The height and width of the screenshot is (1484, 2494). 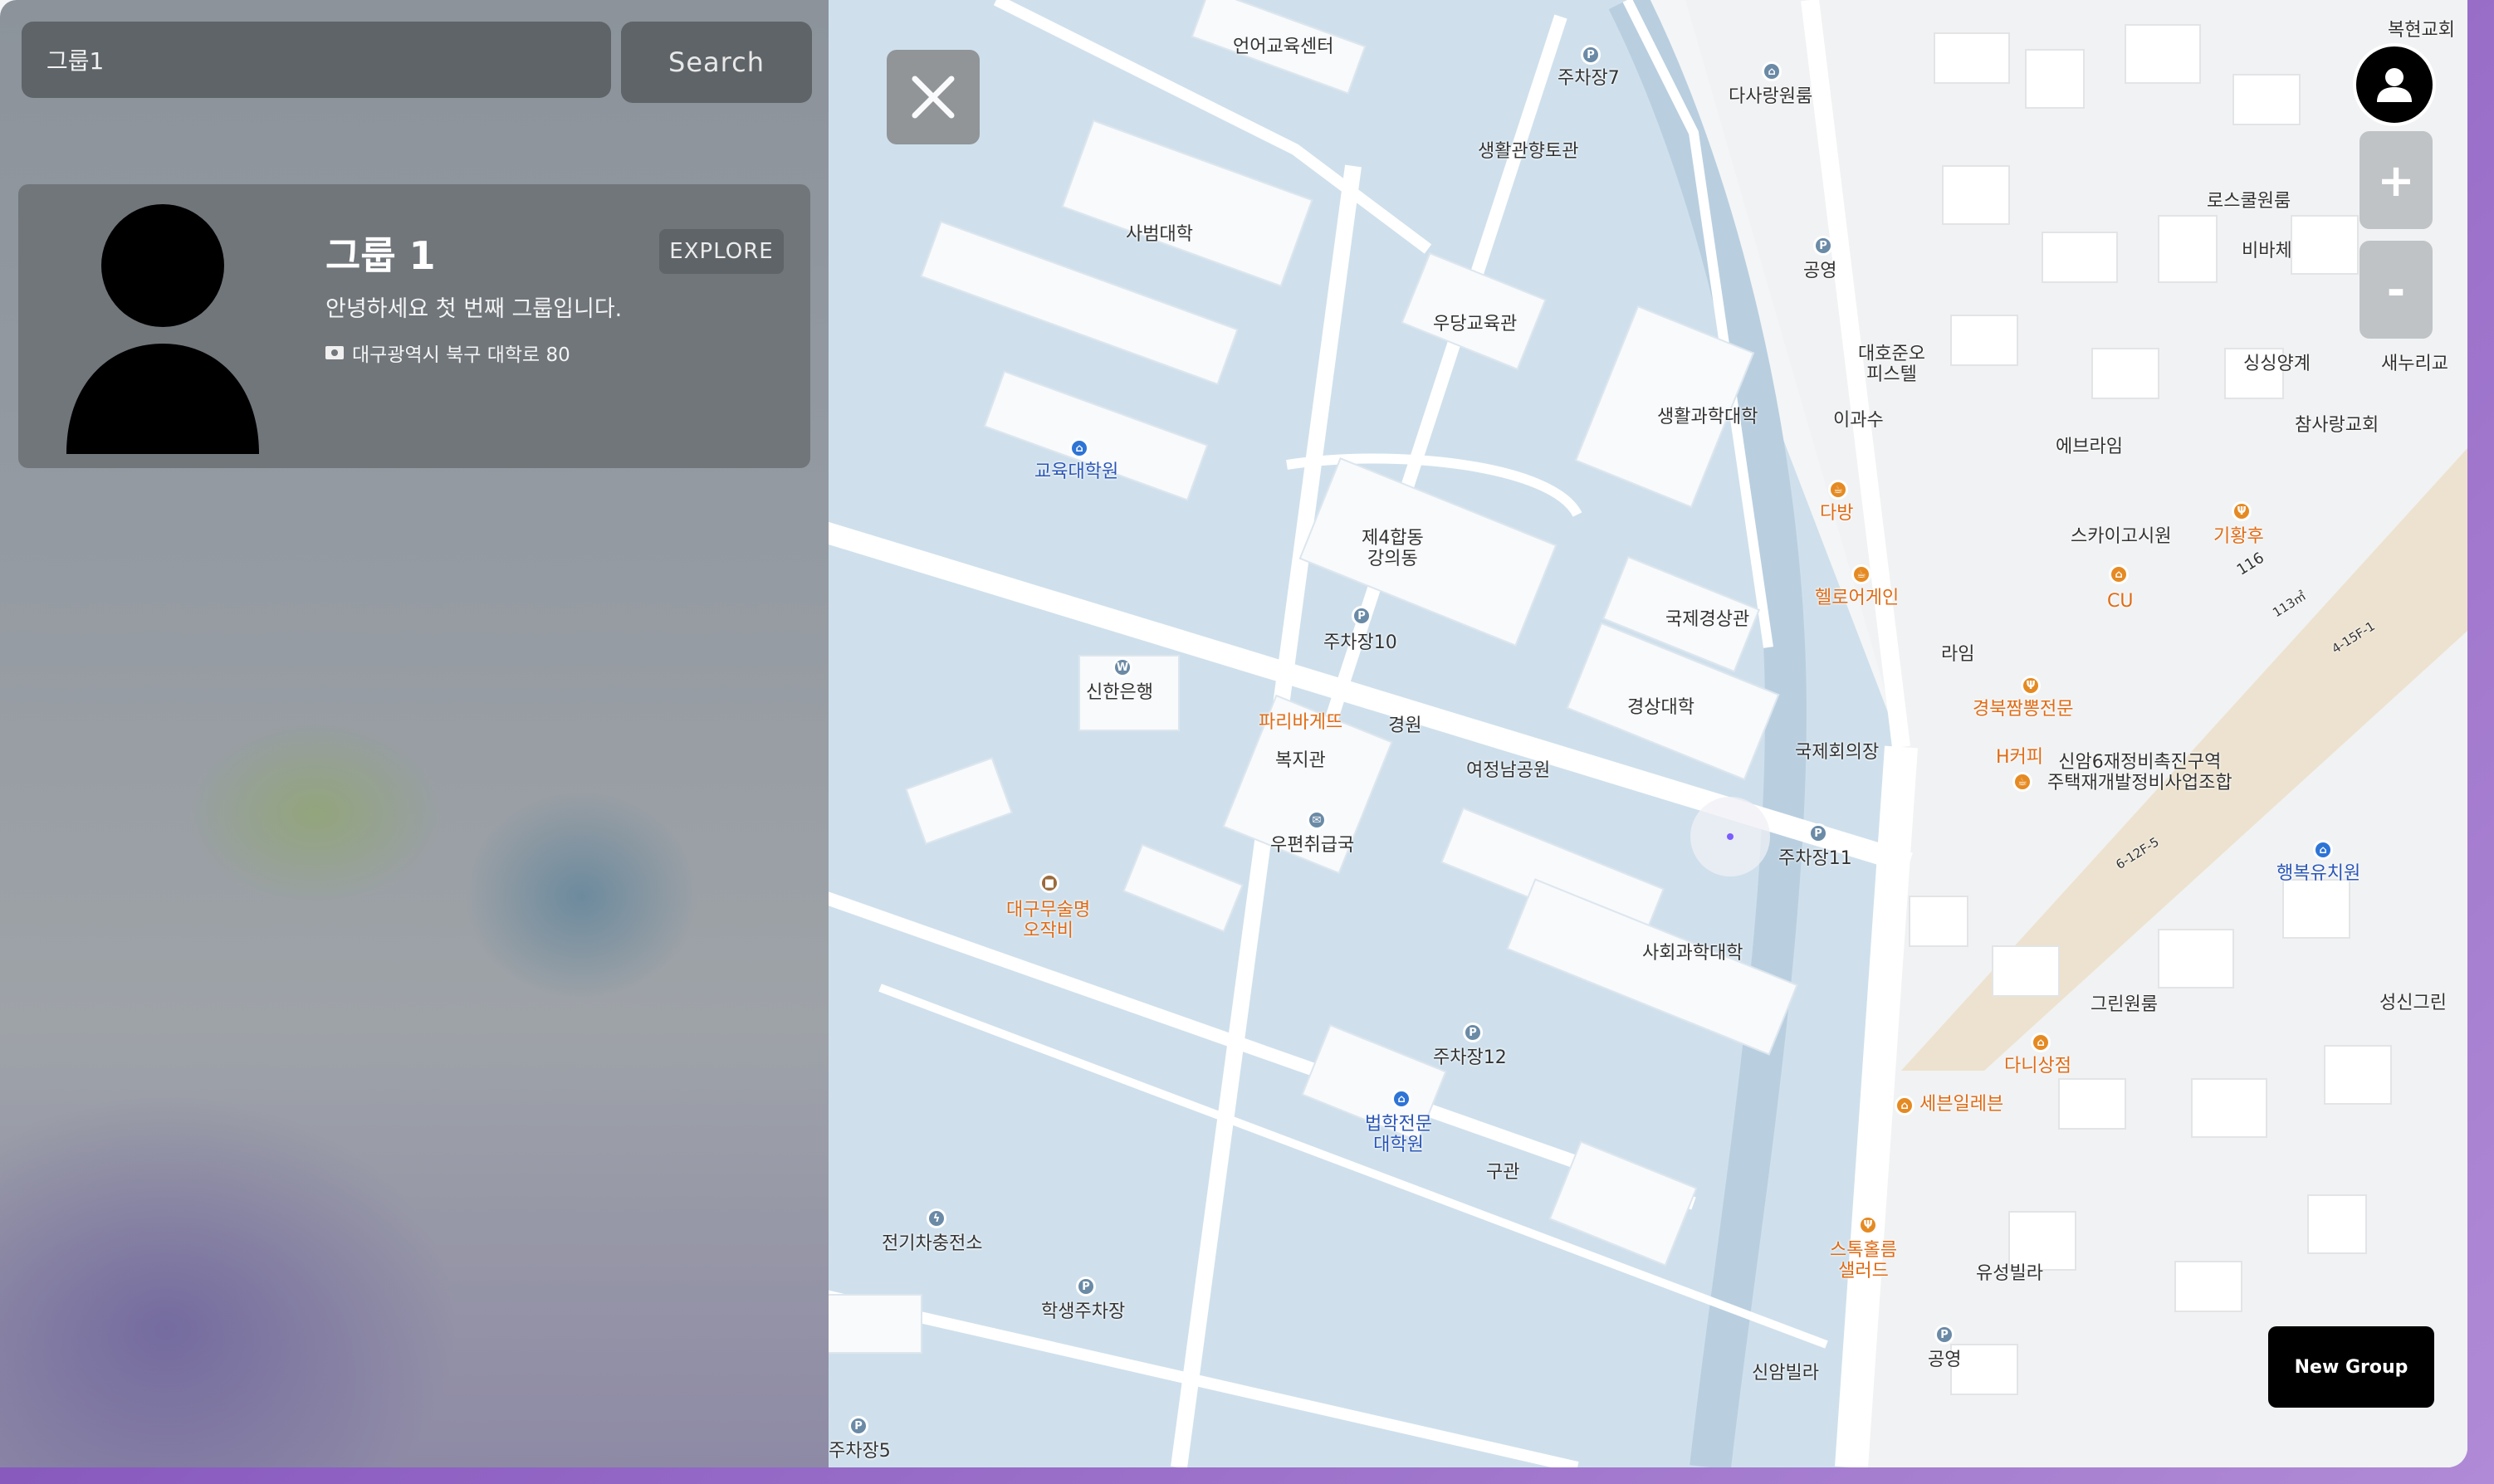 I want to click on map-label: 다방, so click(x=1837, y=513).